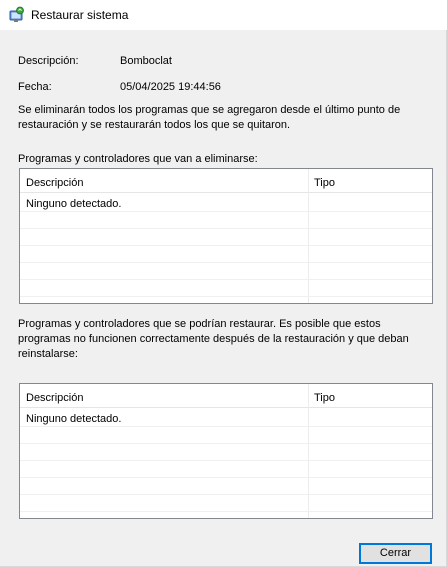 The height and width of the screenshot is (567, 447). I want to click on description-value: Bomboclat, so click(146, 61).